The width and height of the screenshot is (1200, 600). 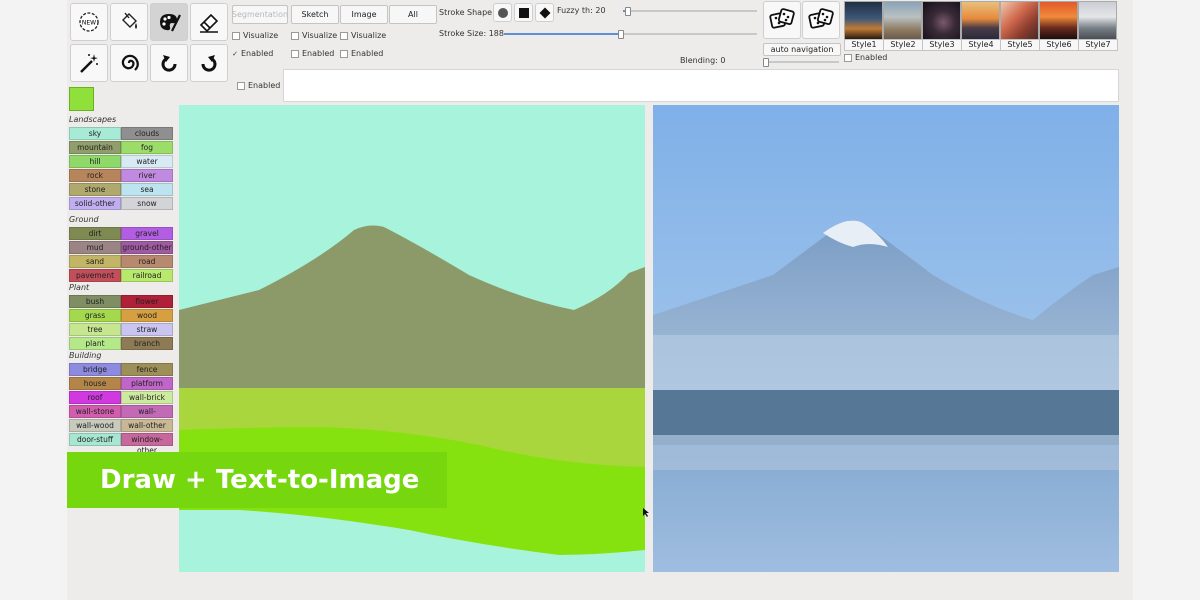 I want to click on circle-shape-icon, so click(x=502, y=12).